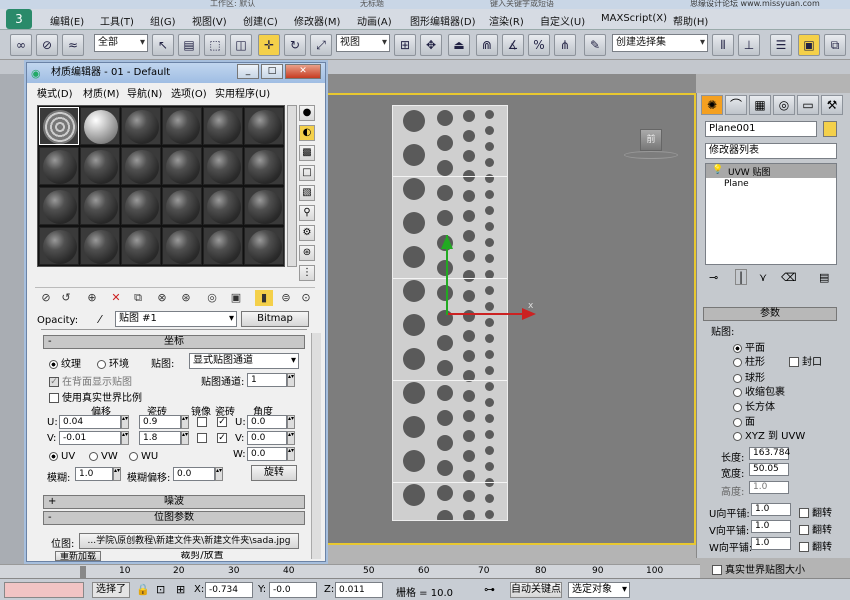 The image size is (850, 600). I want to click on u-tiling-field: 0.9, so click(160, 422).